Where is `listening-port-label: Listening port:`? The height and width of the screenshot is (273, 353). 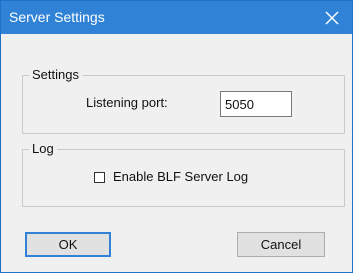
listening-port-label: Listening port: is located at coordinates (127, 102).